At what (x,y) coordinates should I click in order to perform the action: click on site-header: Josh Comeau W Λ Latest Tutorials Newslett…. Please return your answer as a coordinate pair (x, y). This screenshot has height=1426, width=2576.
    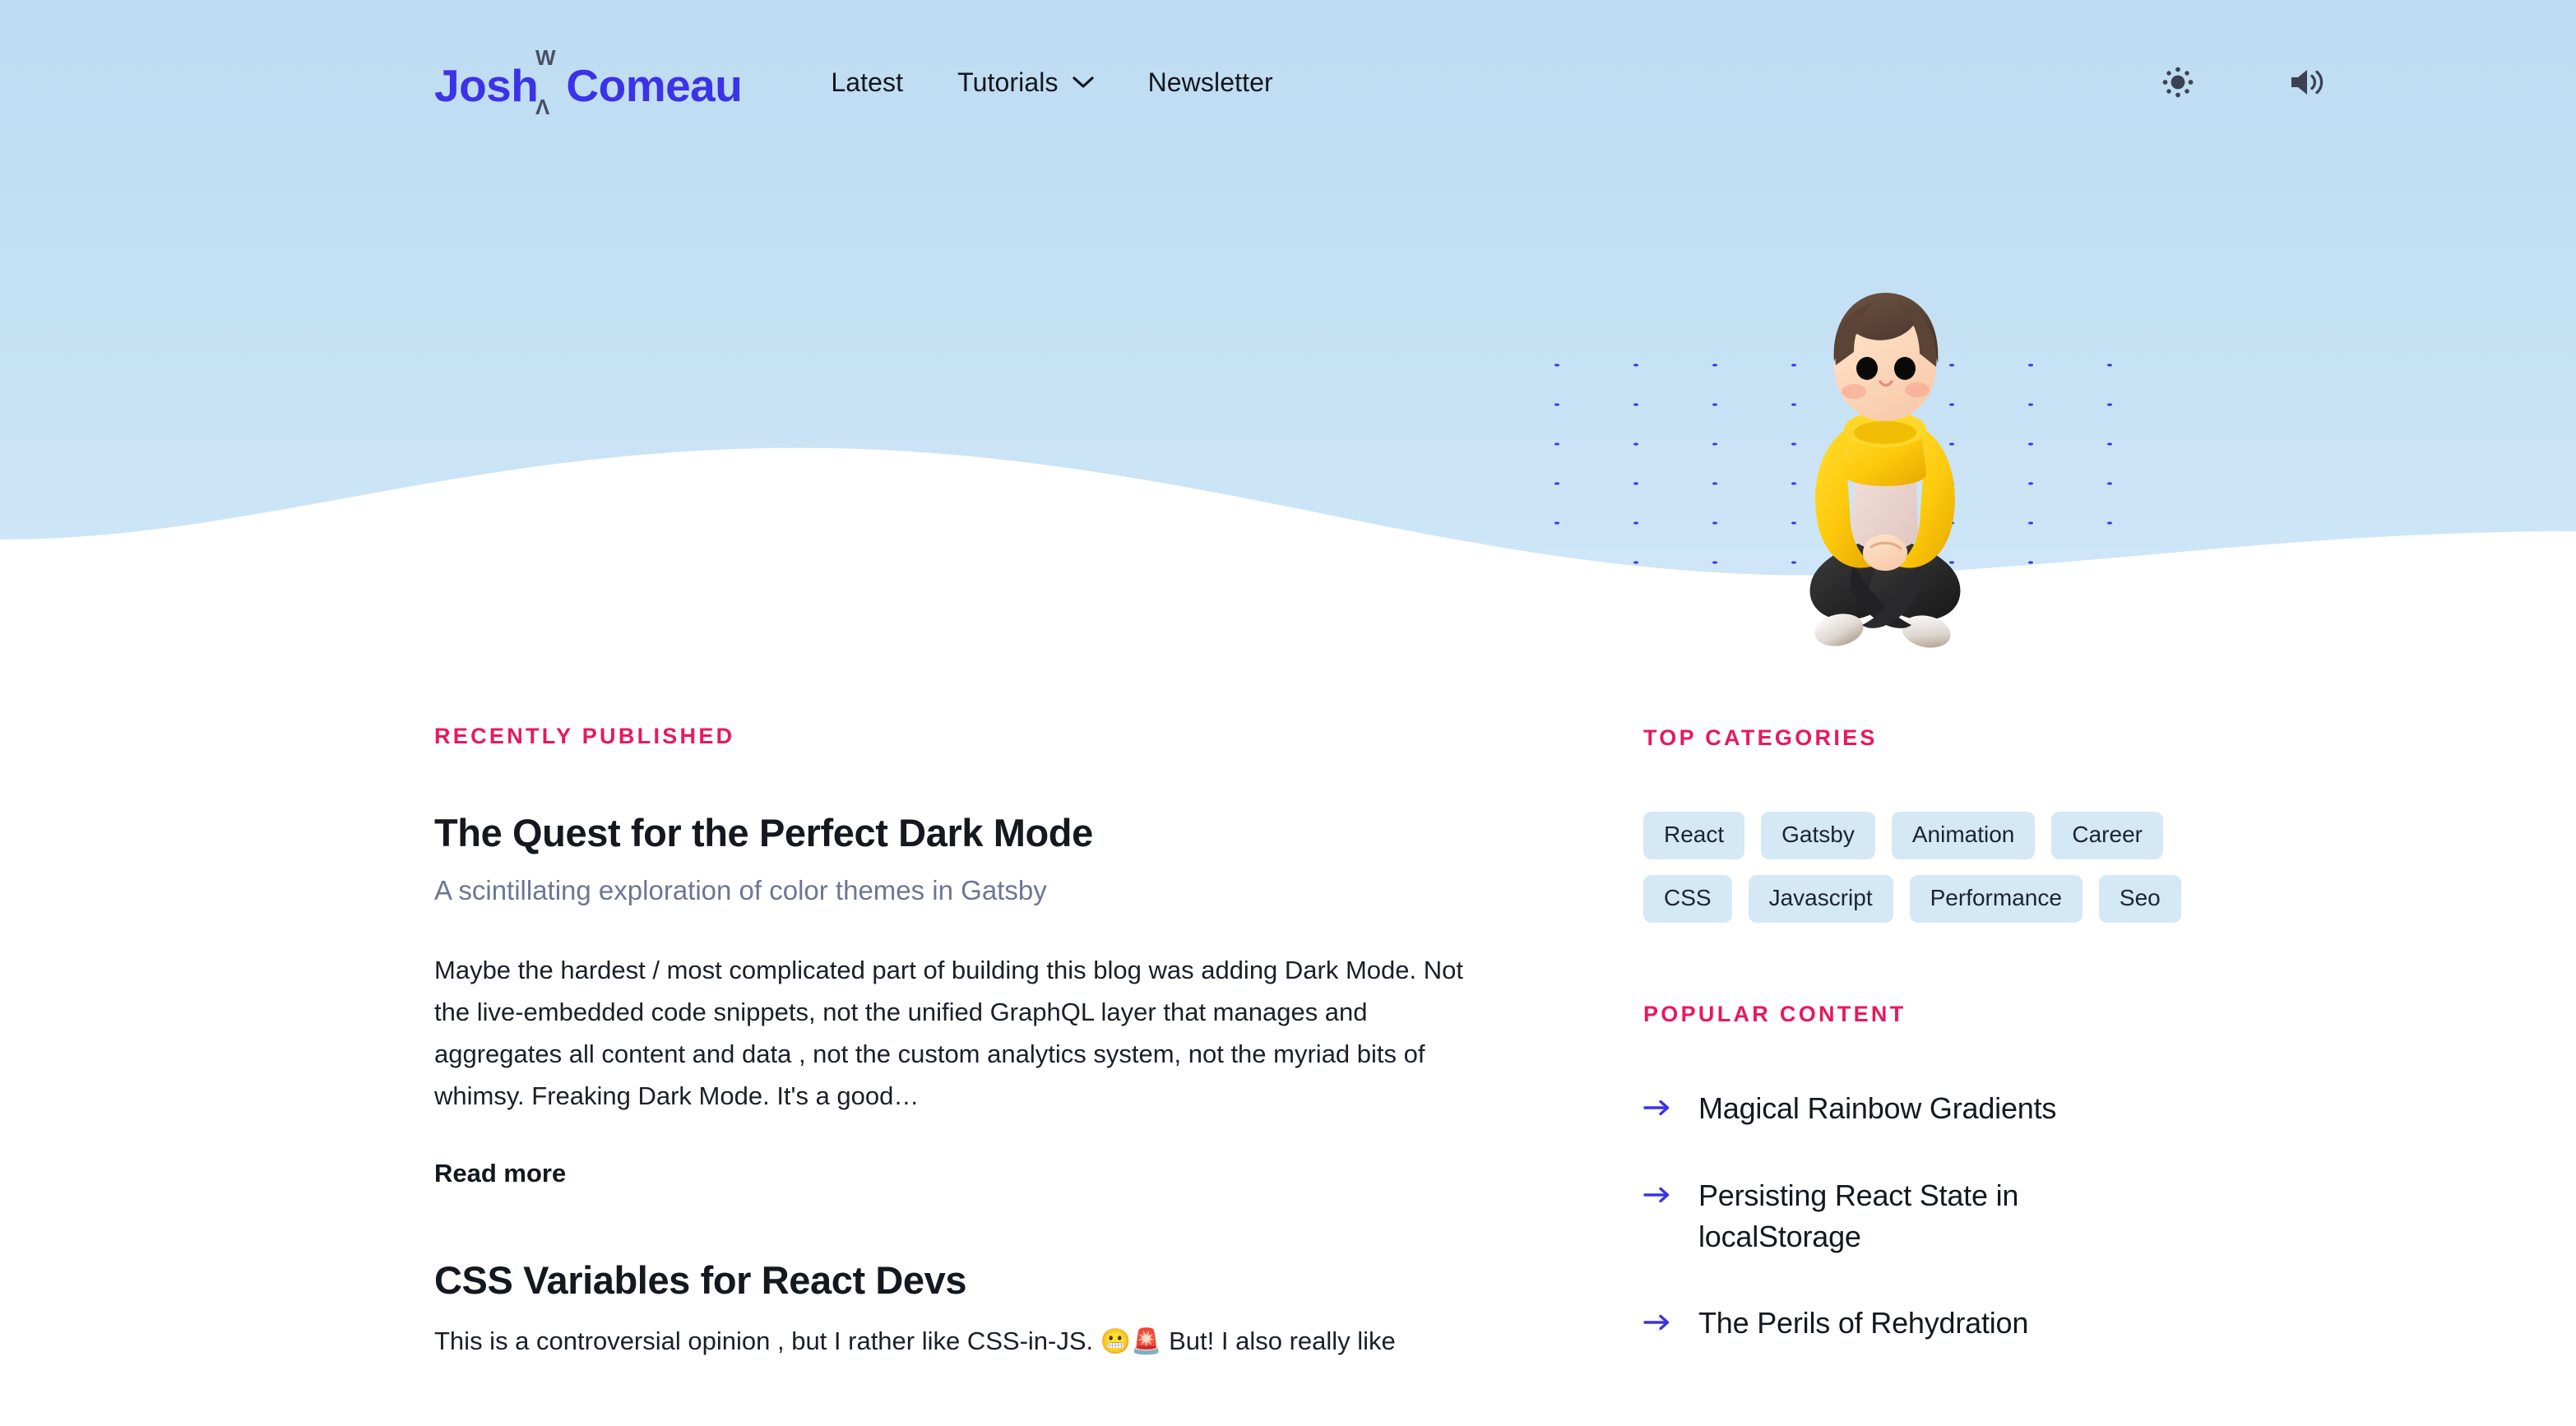
    Looking at the image, I should click on (1288, 82).